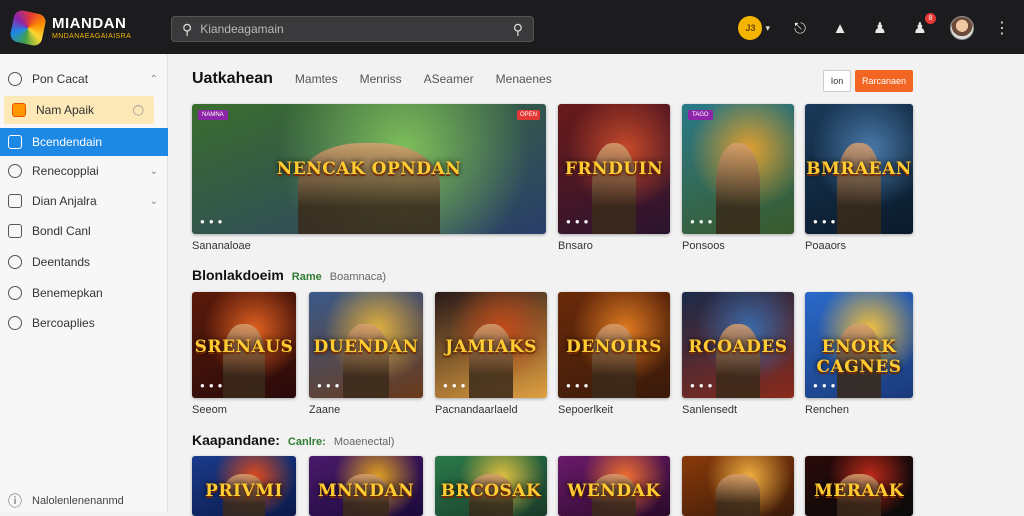  Describe the element at coordinates (84, 262) in the screenshot. I see `sidebar-item-6: Deentands` at that location.